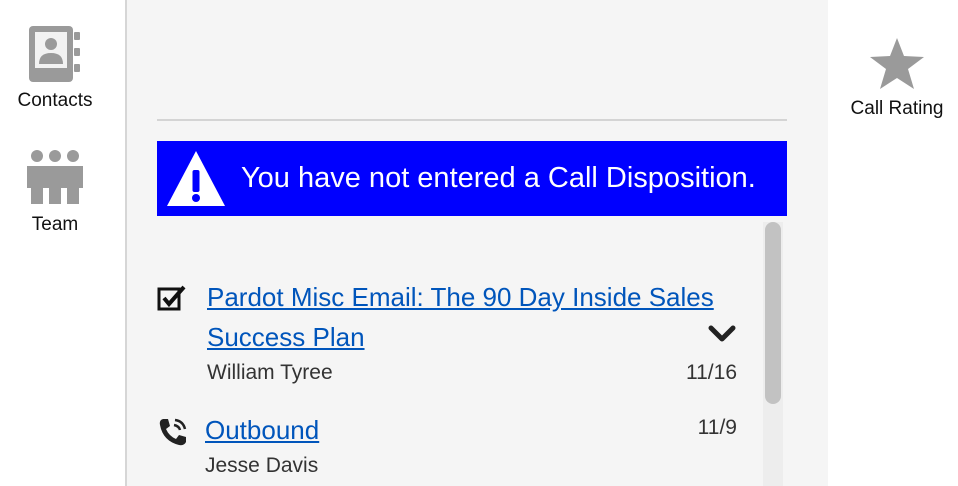 This screenshot has width=958, height=486. What do you see at coordinates (171, 298) in the screenshot?
I see `task-checkbox-icon` at bounding box center [171, 298].